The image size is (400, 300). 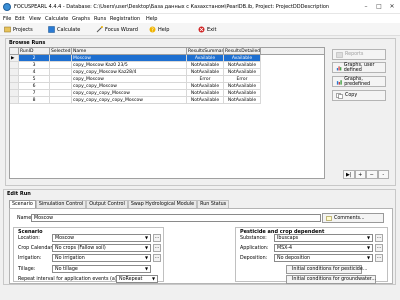 What do you see at coordinates (359, 81) in the screenshot?
I see `graphs-predefined-button: Graphs, predefined` at bounding box center [359, 81].